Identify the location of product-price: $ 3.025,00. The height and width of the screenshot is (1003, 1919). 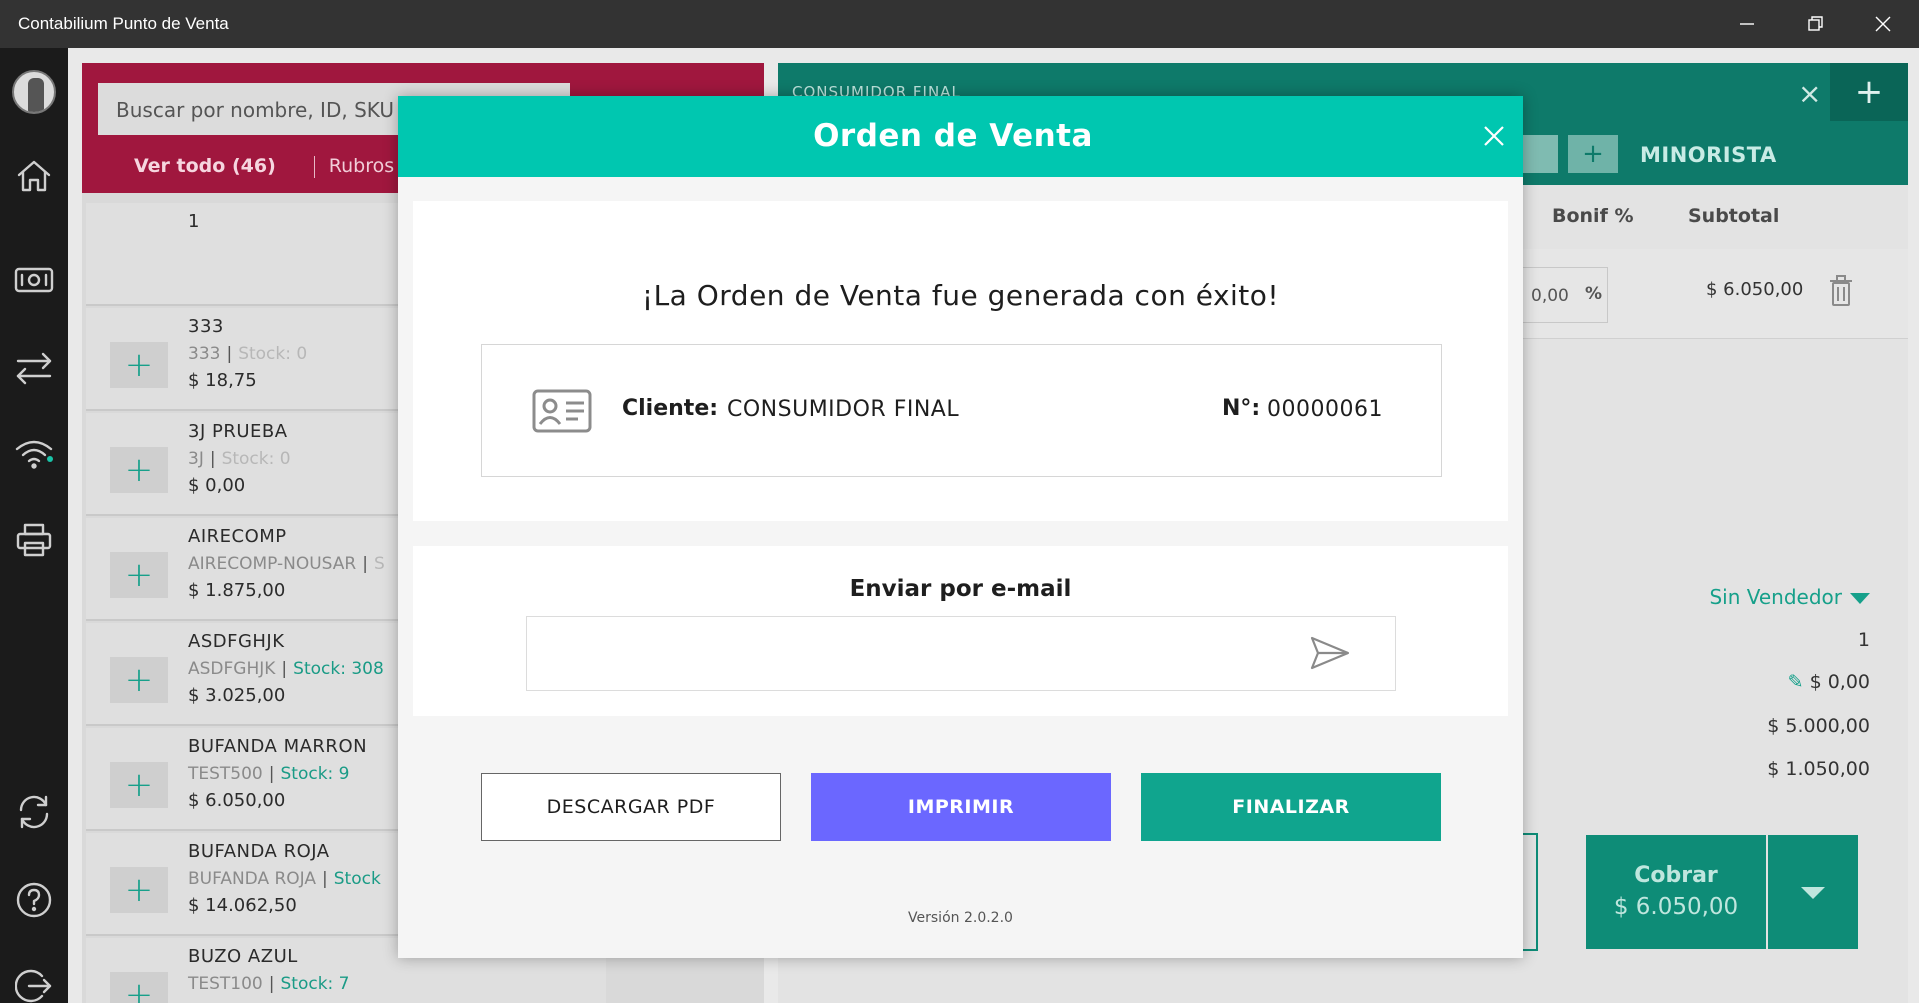
(237, 695).